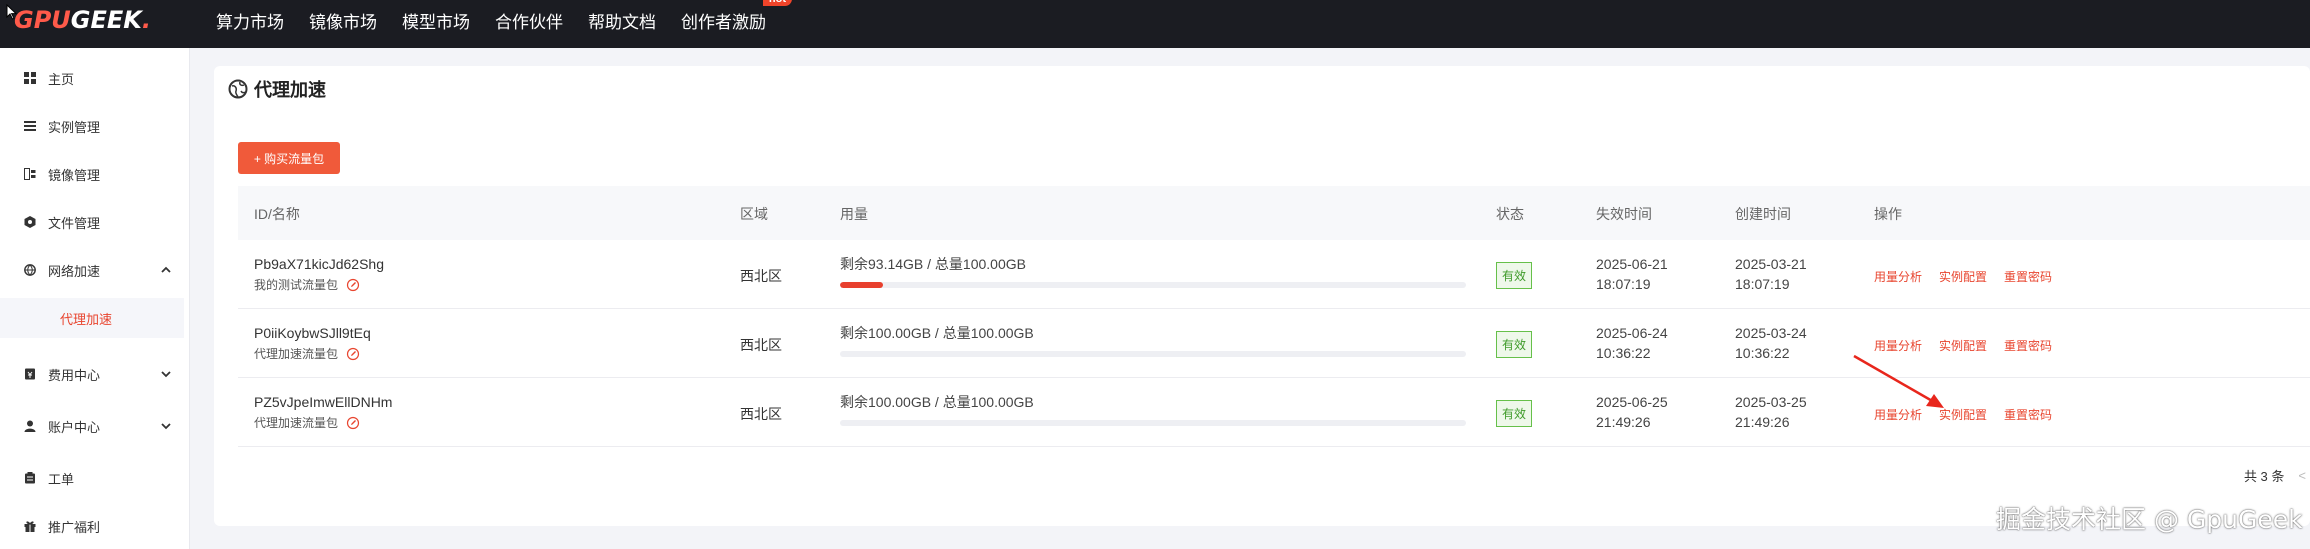 This screenshot has height=549, width=2310. What do you see at coordinates (30, 78) in the screenshot?
I see `grid-icon` at bounding box center [30, 78].